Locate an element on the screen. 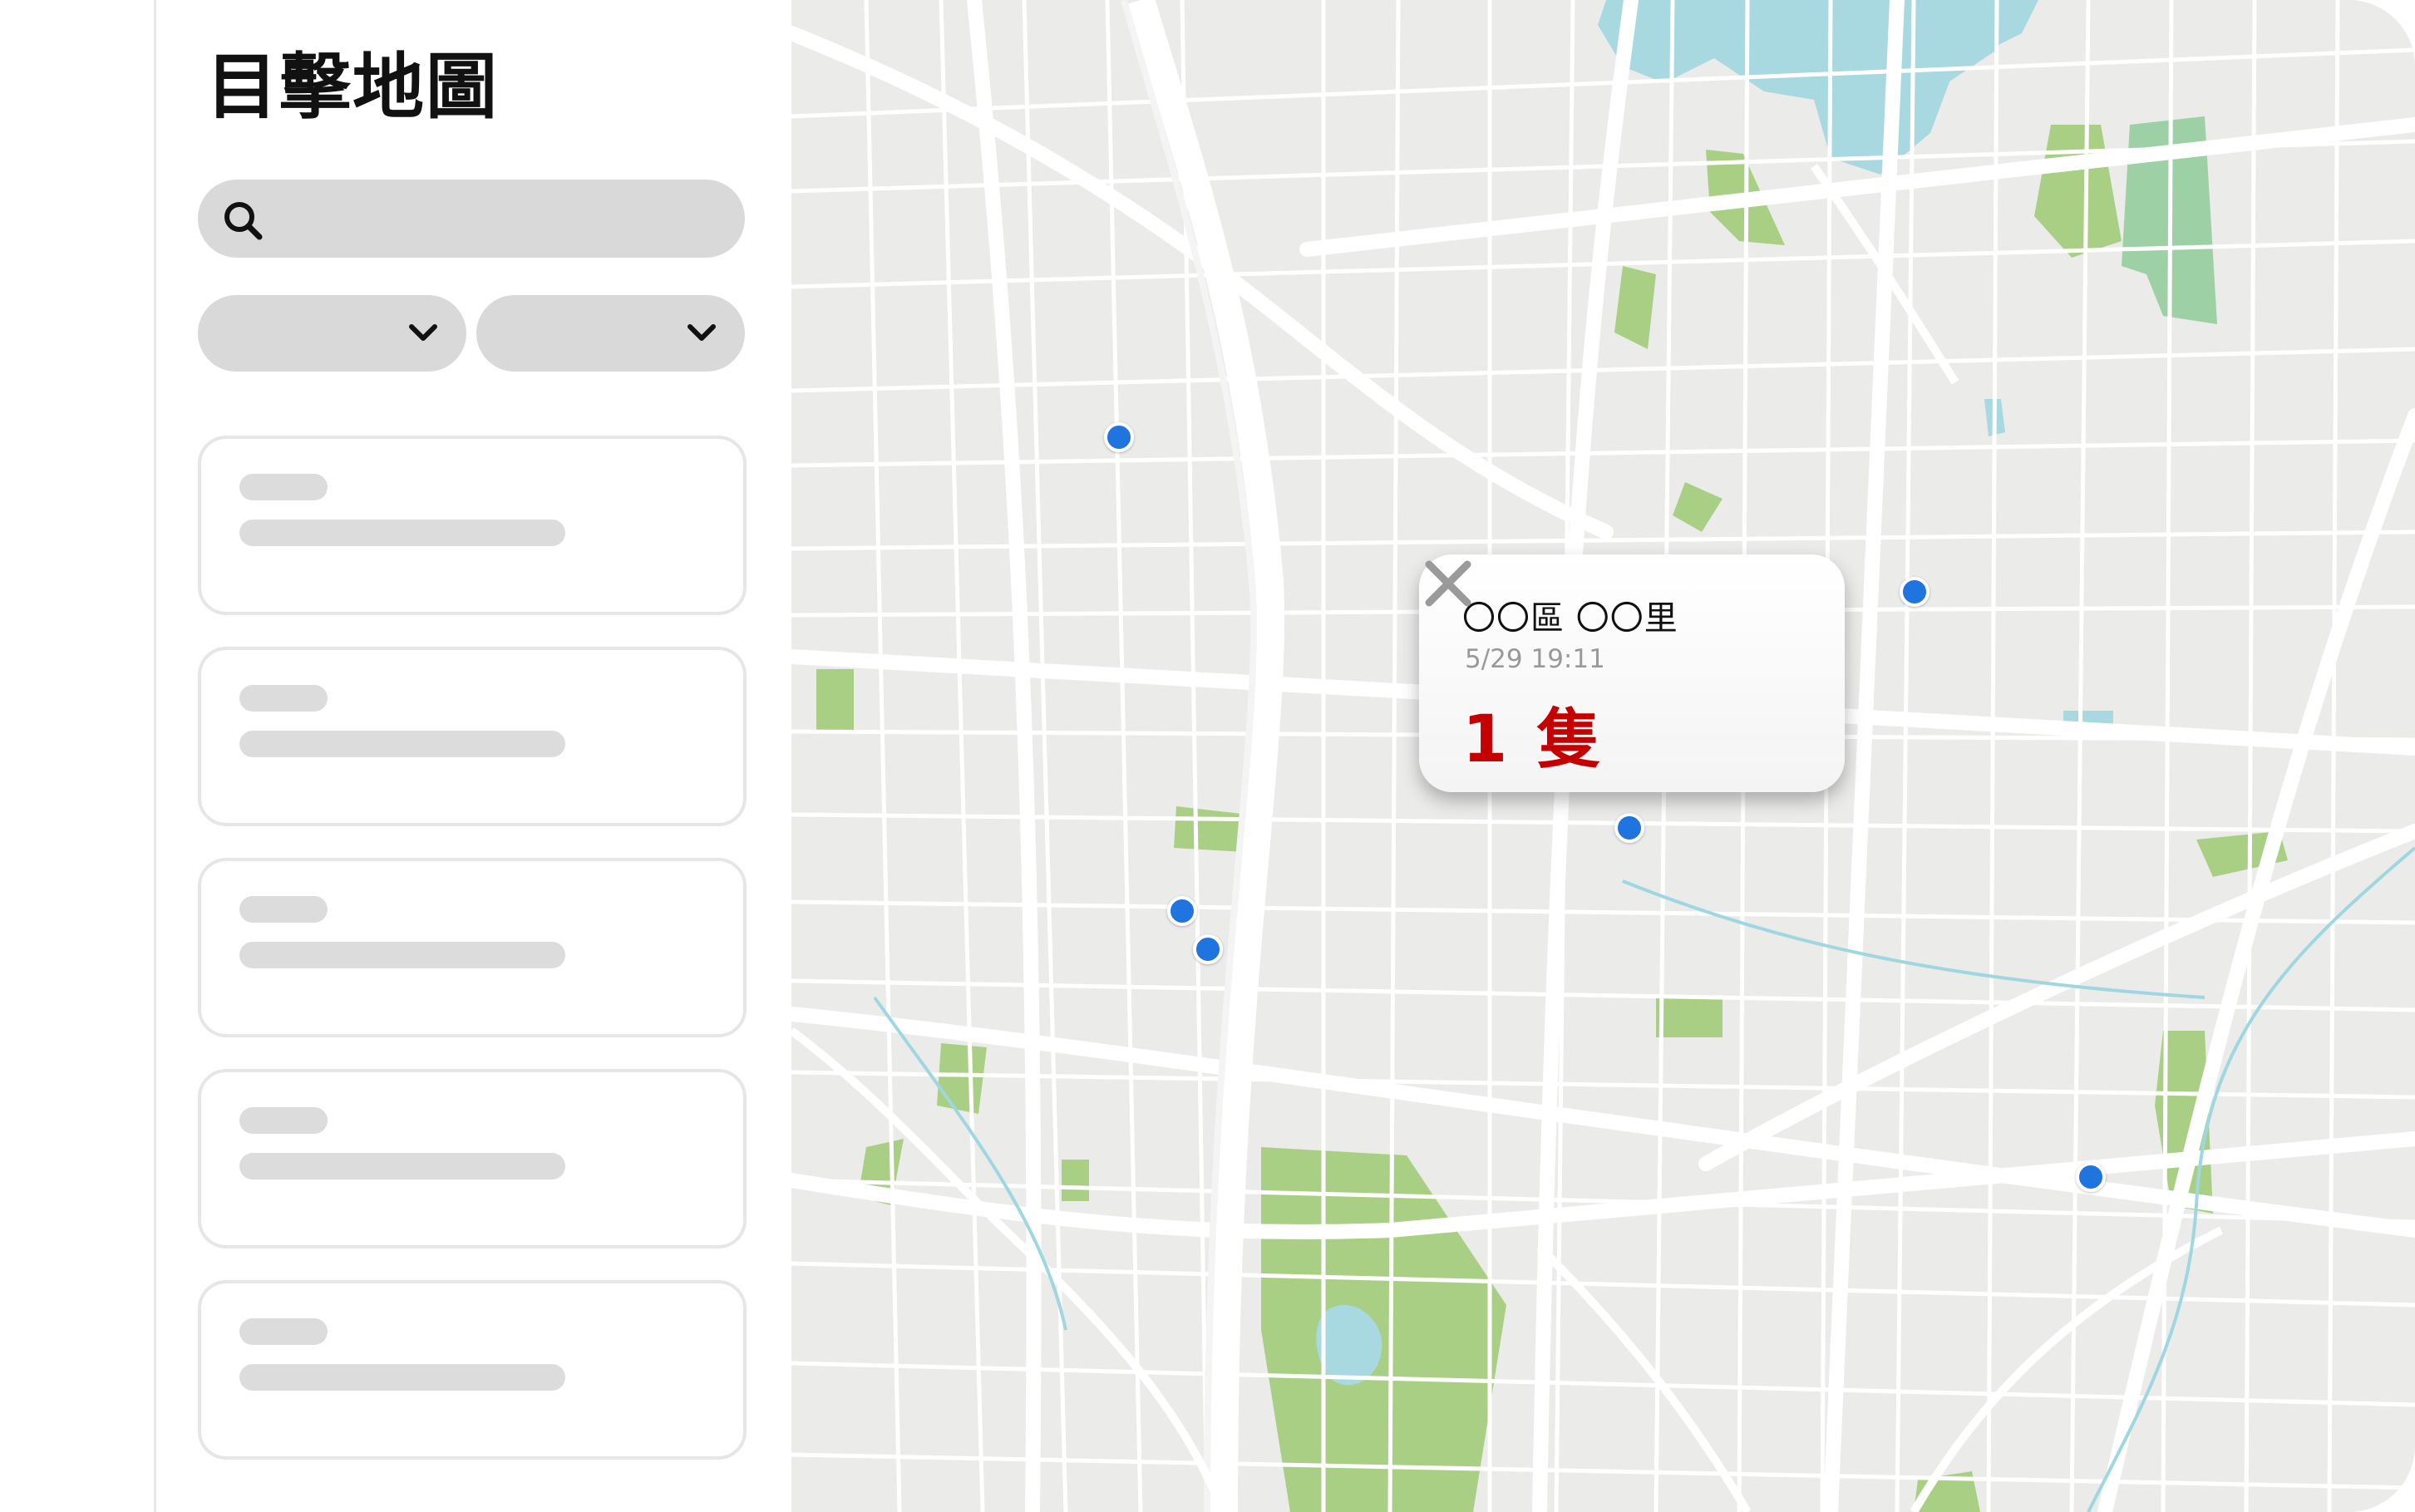  sighting-popup: 〇〇區 〇〇里 5/29 19:11 1 隻 is located at coordinates (1632, 673).